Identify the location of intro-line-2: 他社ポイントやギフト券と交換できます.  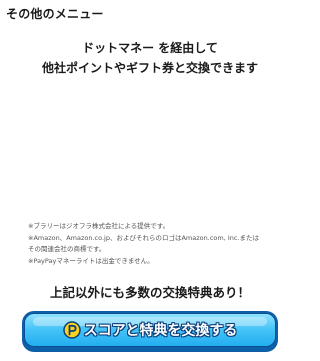
(149, 68).